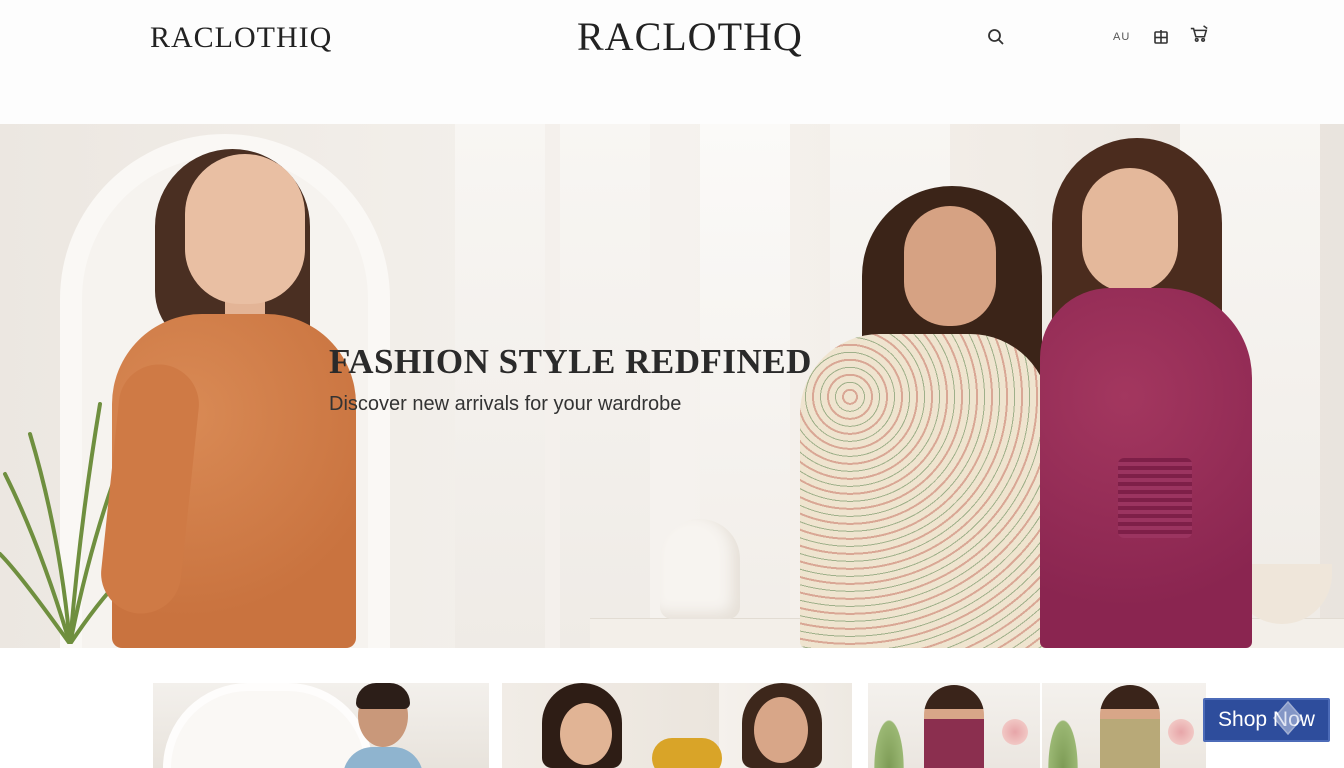  Describe the element at coordinates (700, 569) in the screenshot. I see `vase-decoration` at that location.